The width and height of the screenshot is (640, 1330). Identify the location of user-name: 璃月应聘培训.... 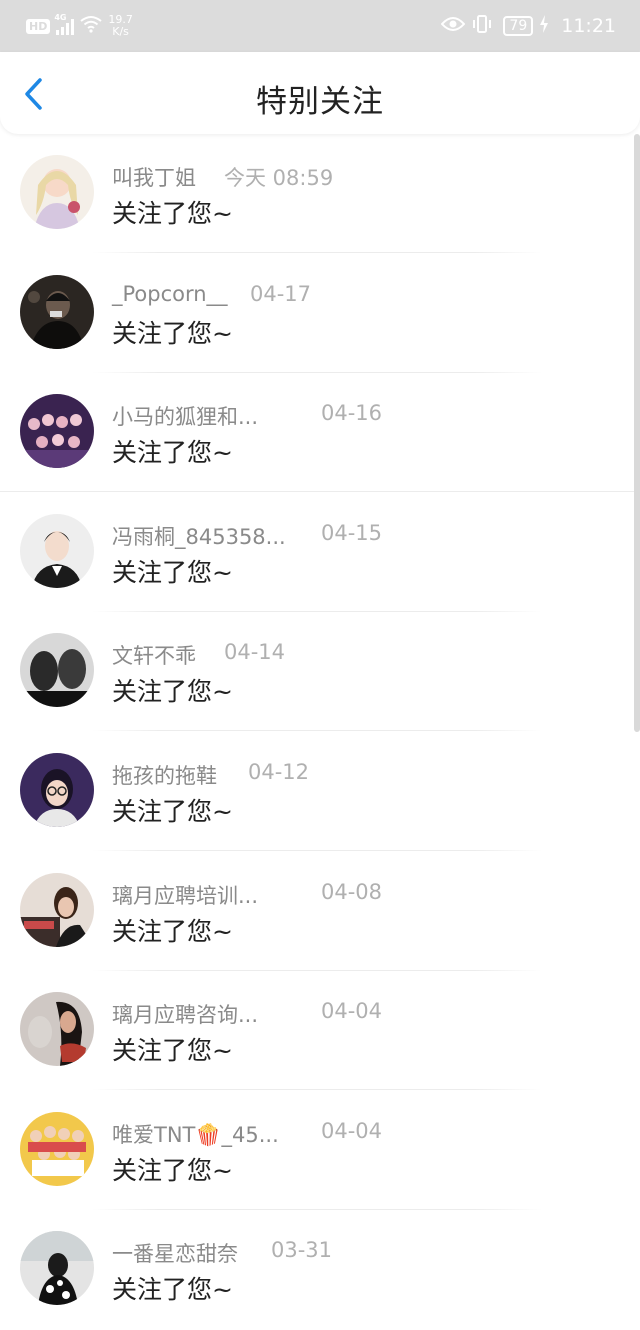
(185, 895).